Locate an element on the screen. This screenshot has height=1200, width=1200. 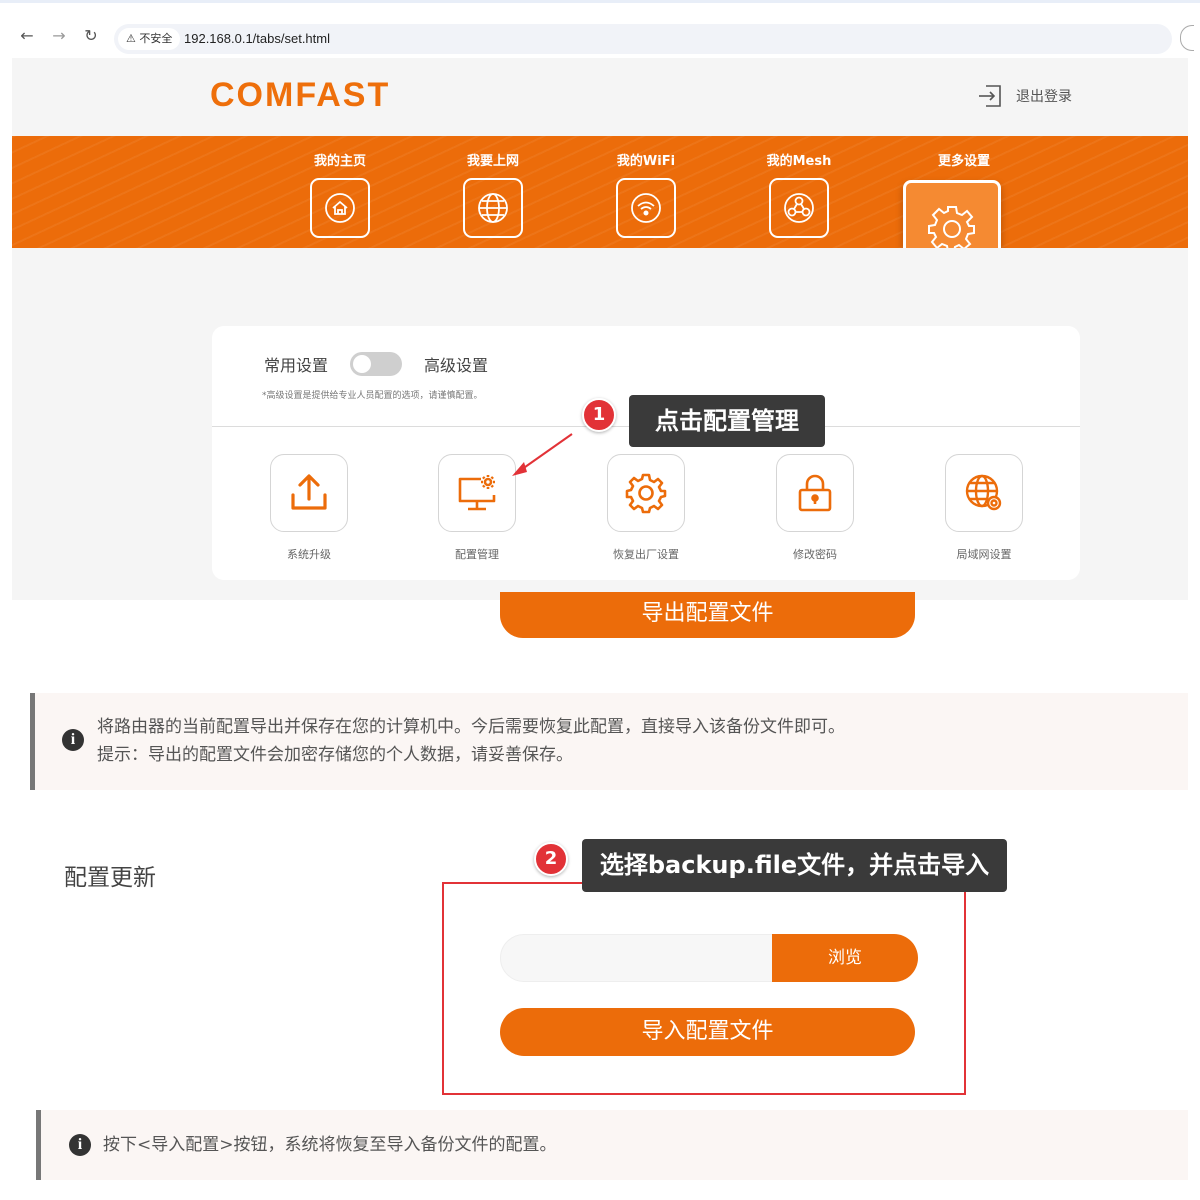
common-settings-label: 常用设置 is located at coordinates (296, 365).